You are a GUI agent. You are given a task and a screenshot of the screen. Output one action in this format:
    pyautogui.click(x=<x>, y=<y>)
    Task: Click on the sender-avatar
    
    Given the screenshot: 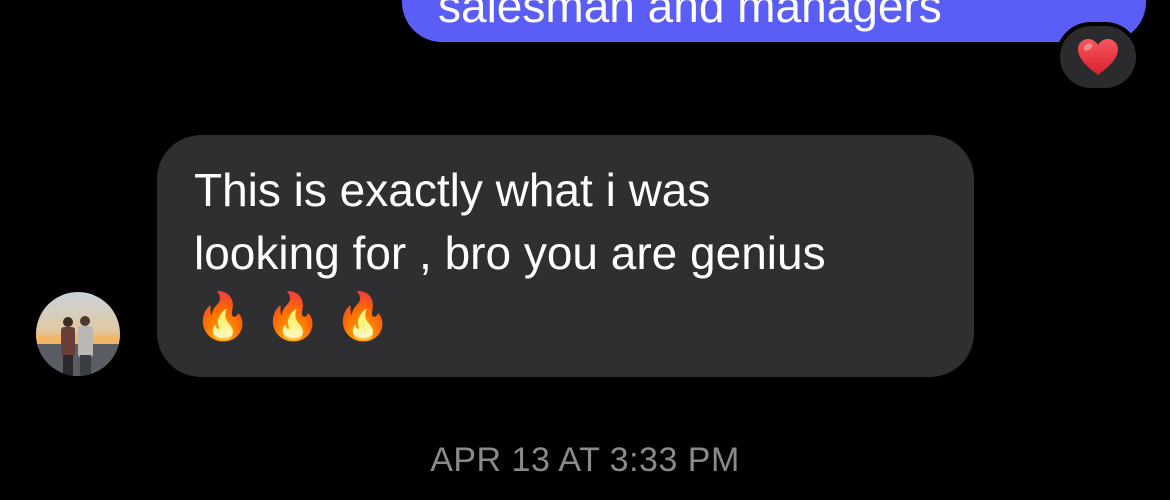 What is the action you would take?
    pyautogui.click(x=78, y=334)
    